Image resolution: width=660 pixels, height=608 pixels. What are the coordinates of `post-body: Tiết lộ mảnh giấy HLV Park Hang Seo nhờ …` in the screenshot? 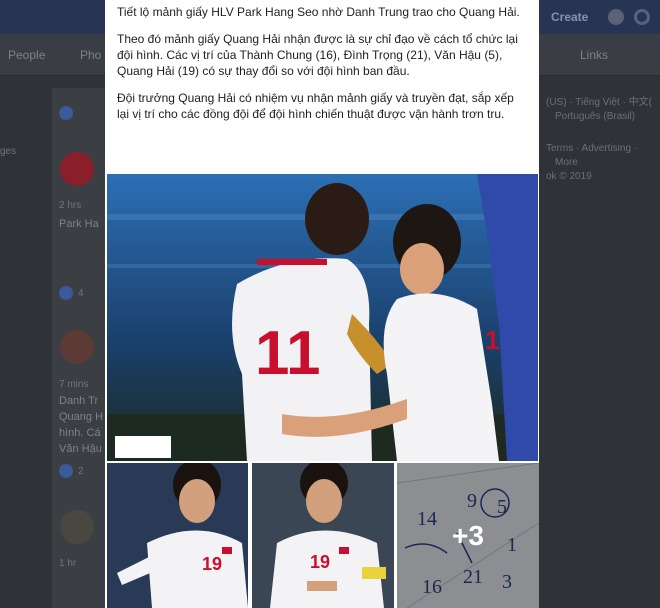 It's located at (322, 61).